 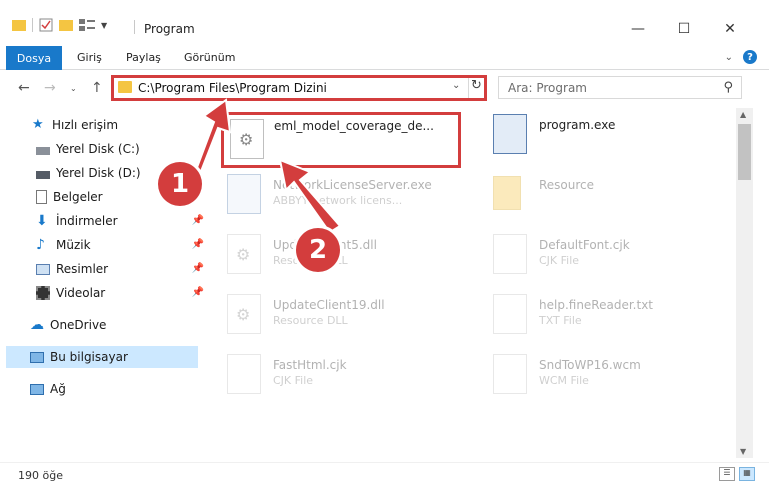 I want to click on sidebar-item-local-disk-c: Yerel Disk (C:), so click(x=123, y=149).